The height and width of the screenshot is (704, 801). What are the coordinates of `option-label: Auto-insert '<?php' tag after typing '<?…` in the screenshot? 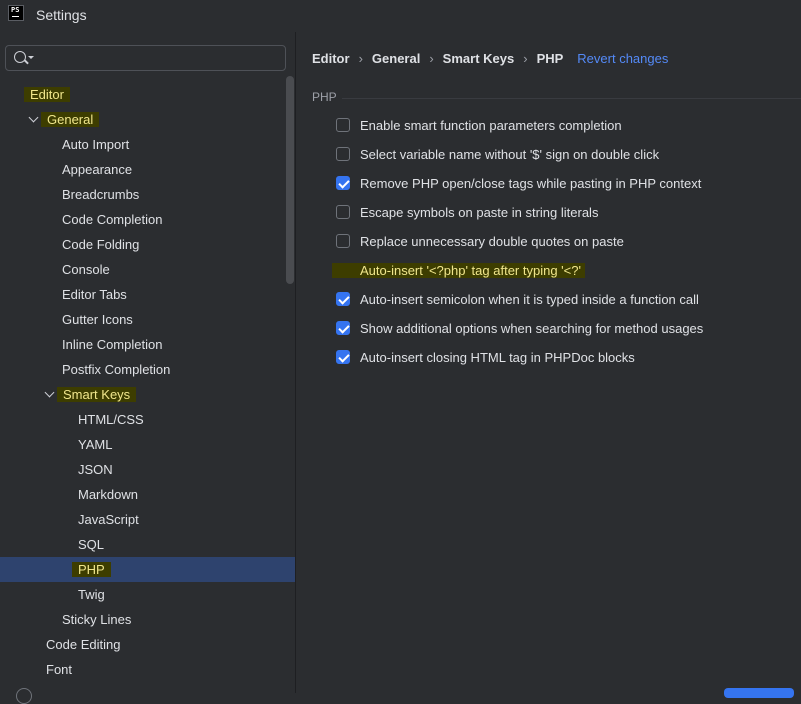 It's located at (458, 271).